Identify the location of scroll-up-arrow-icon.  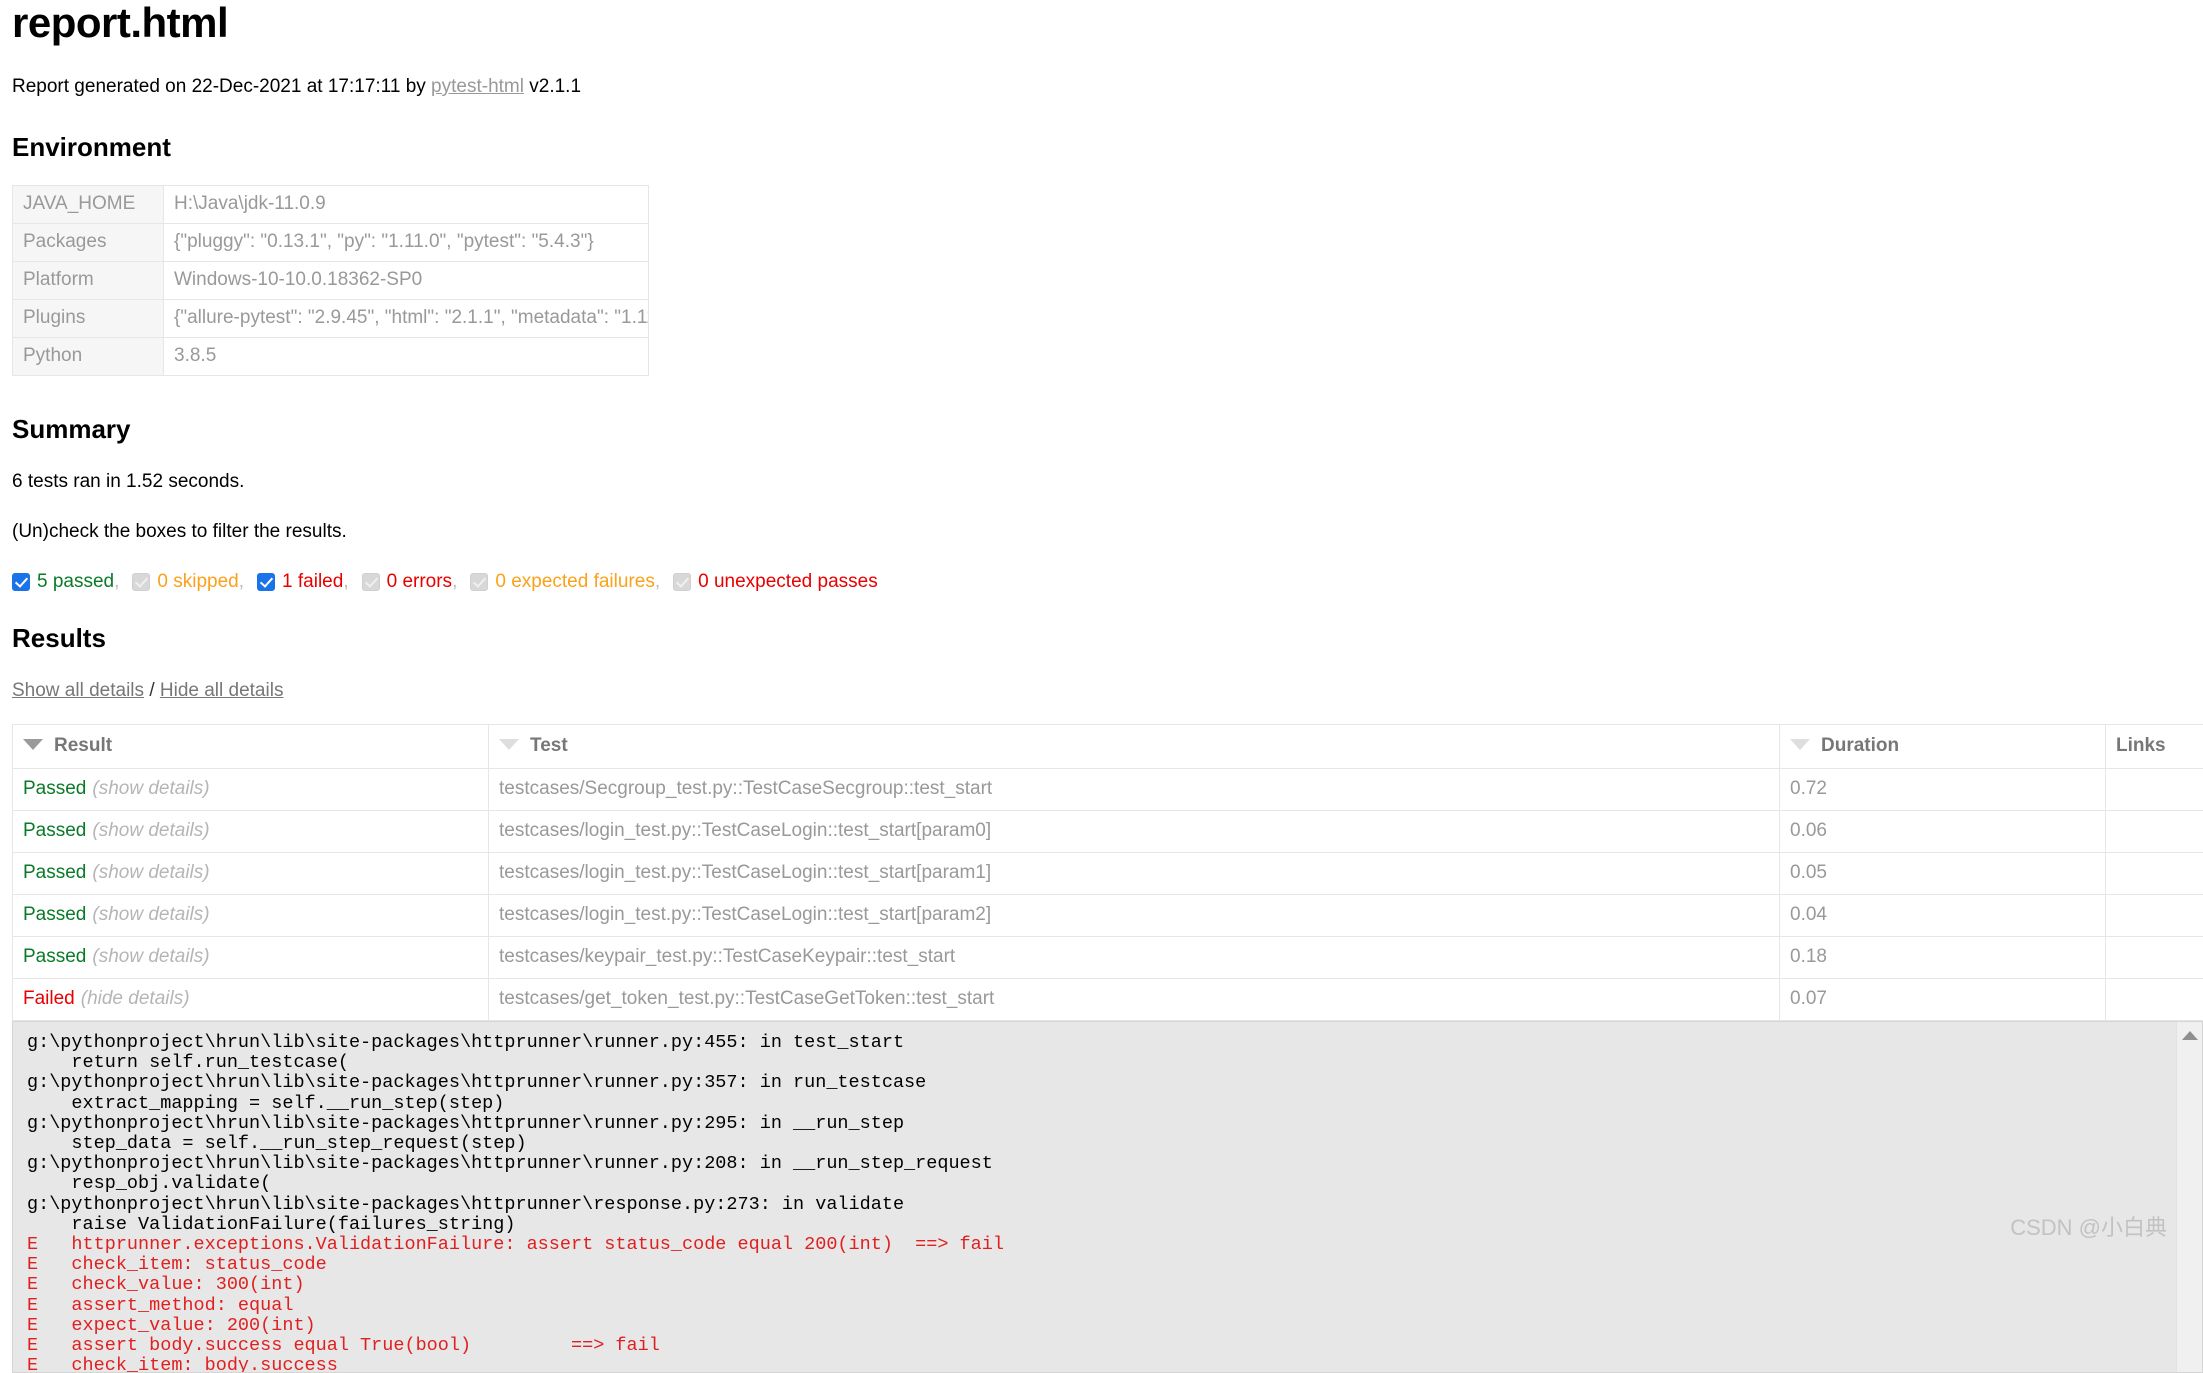
(2190, 1035).